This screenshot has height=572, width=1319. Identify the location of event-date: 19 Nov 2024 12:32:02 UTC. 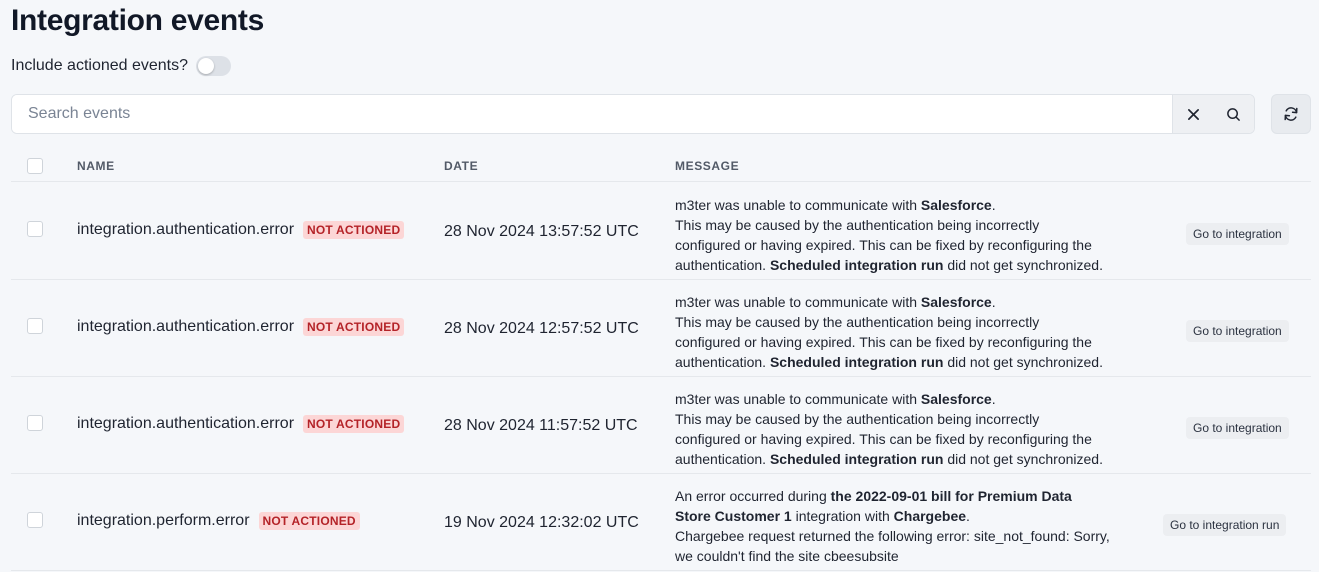
(541, 522).